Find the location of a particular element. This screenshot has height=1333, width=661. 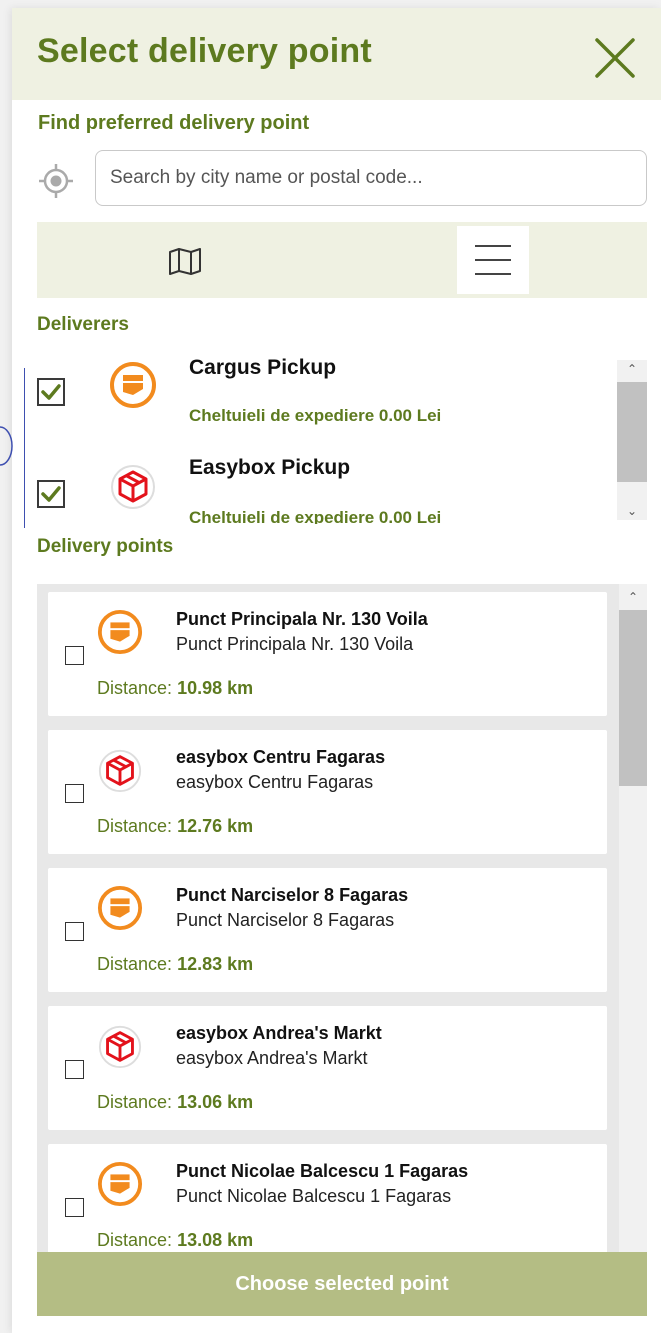

list-view-button is located at coordinates (493, 260).